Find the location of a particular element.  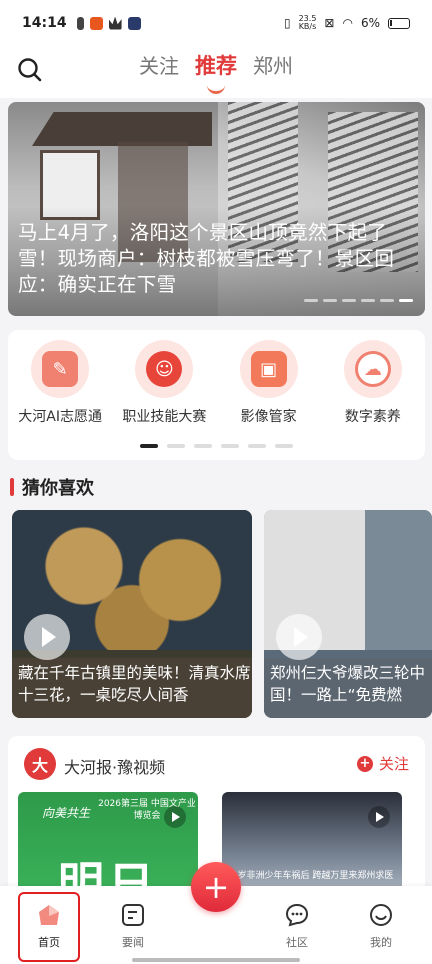

service-item-digital-literacy: ☁ 数字素养 is located at coordinates (373, 383).